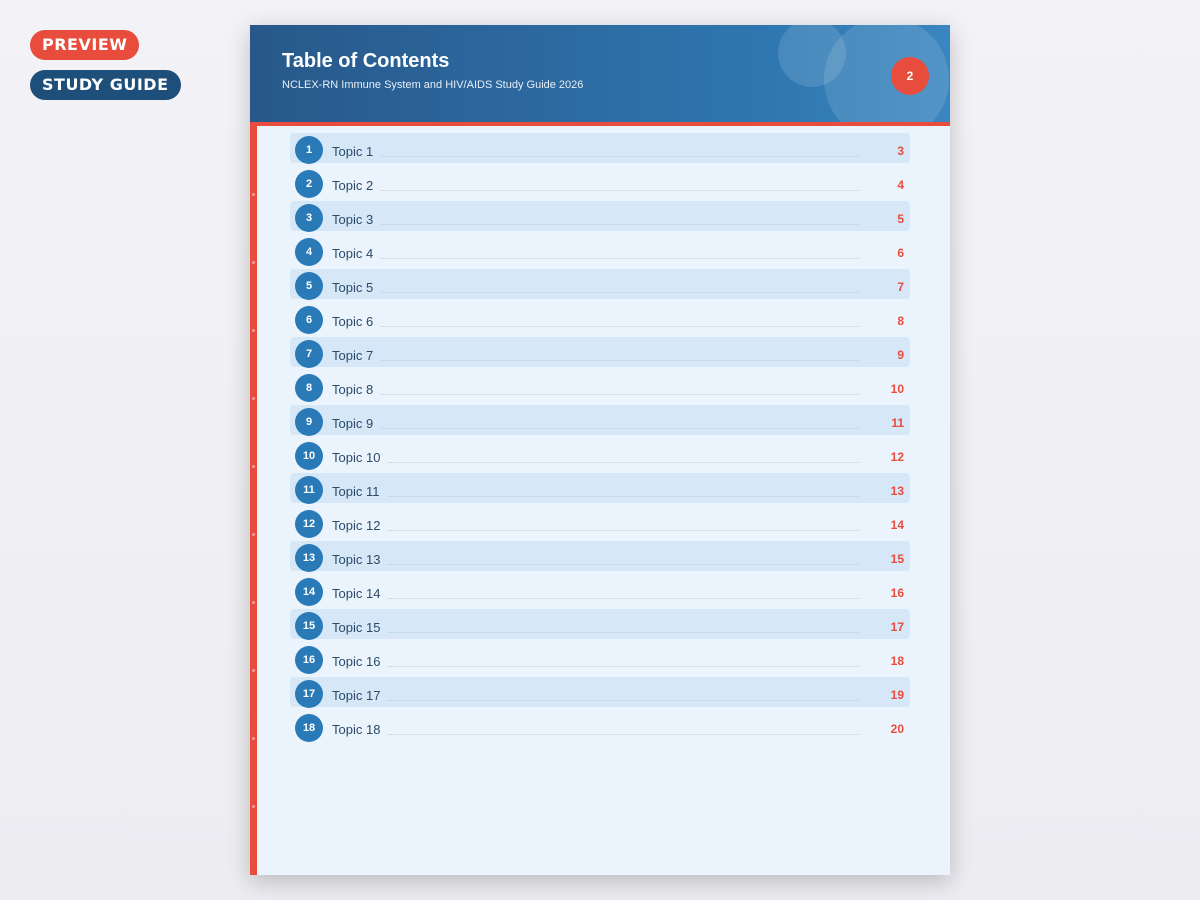  What do you see at coordinates (309, 592) in the screenshot?
I see `toc-entry-number: 14` at bounding box center [309, 592].